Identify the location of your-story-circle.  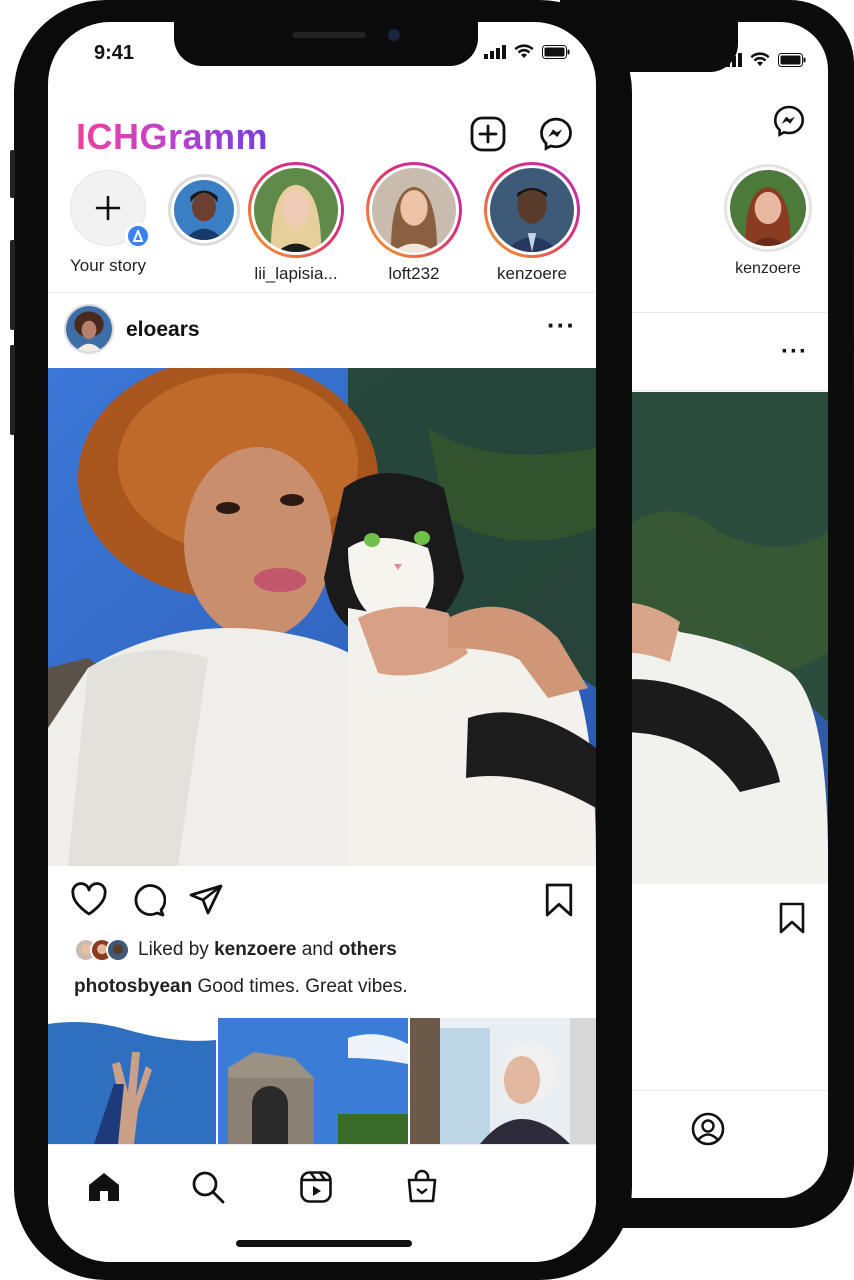
(110, 209).